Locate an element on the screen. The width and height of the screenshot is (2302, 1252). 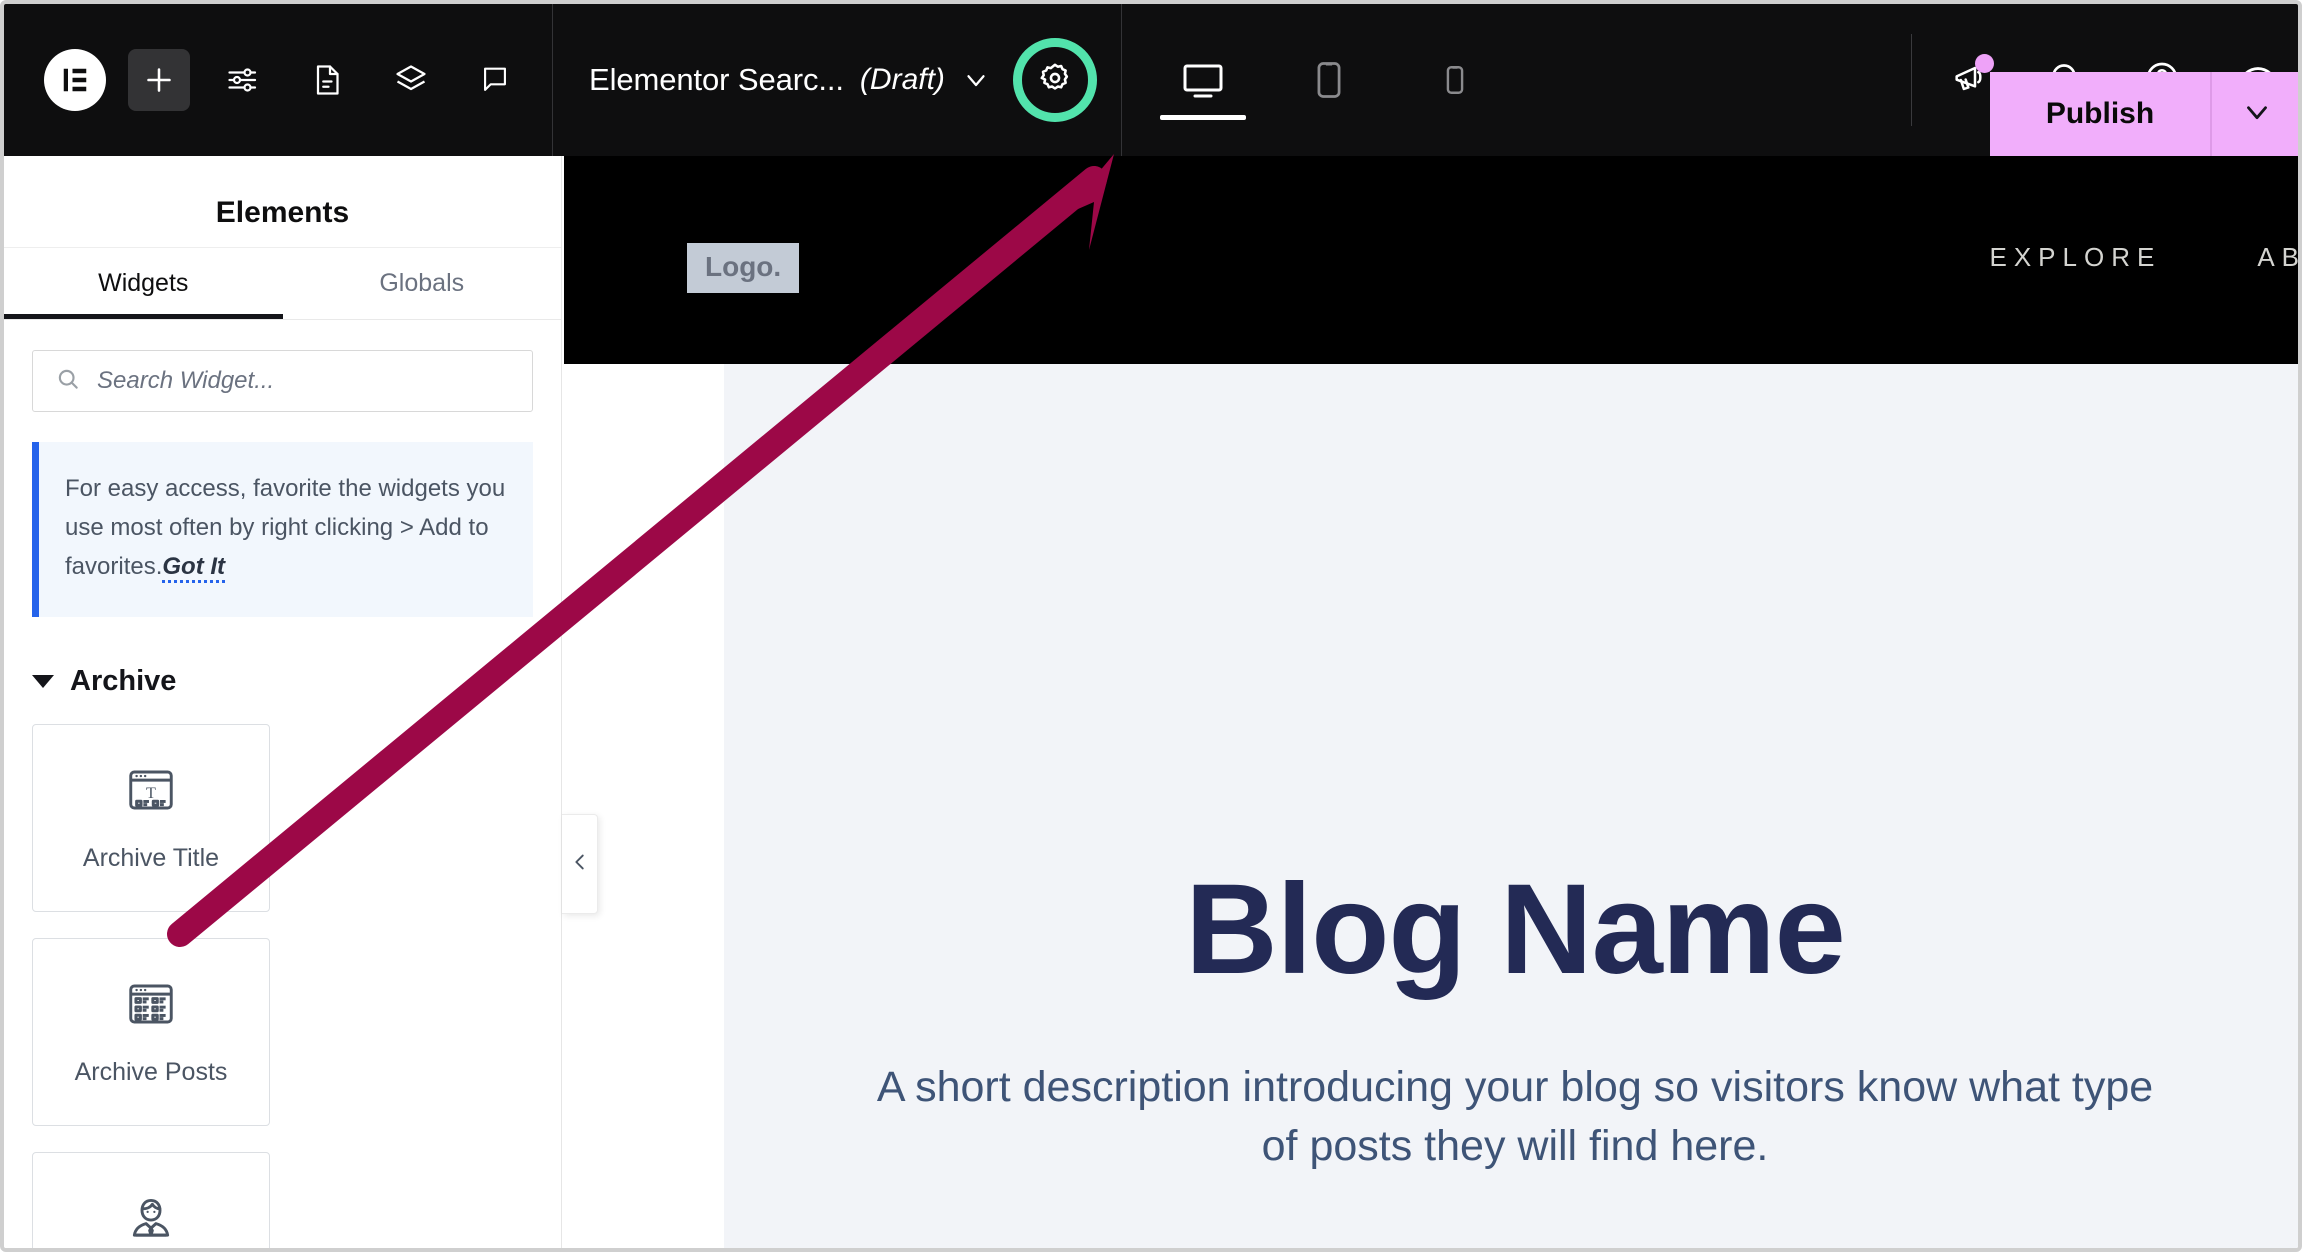
add-element-button is located at coordinates (159, 80).